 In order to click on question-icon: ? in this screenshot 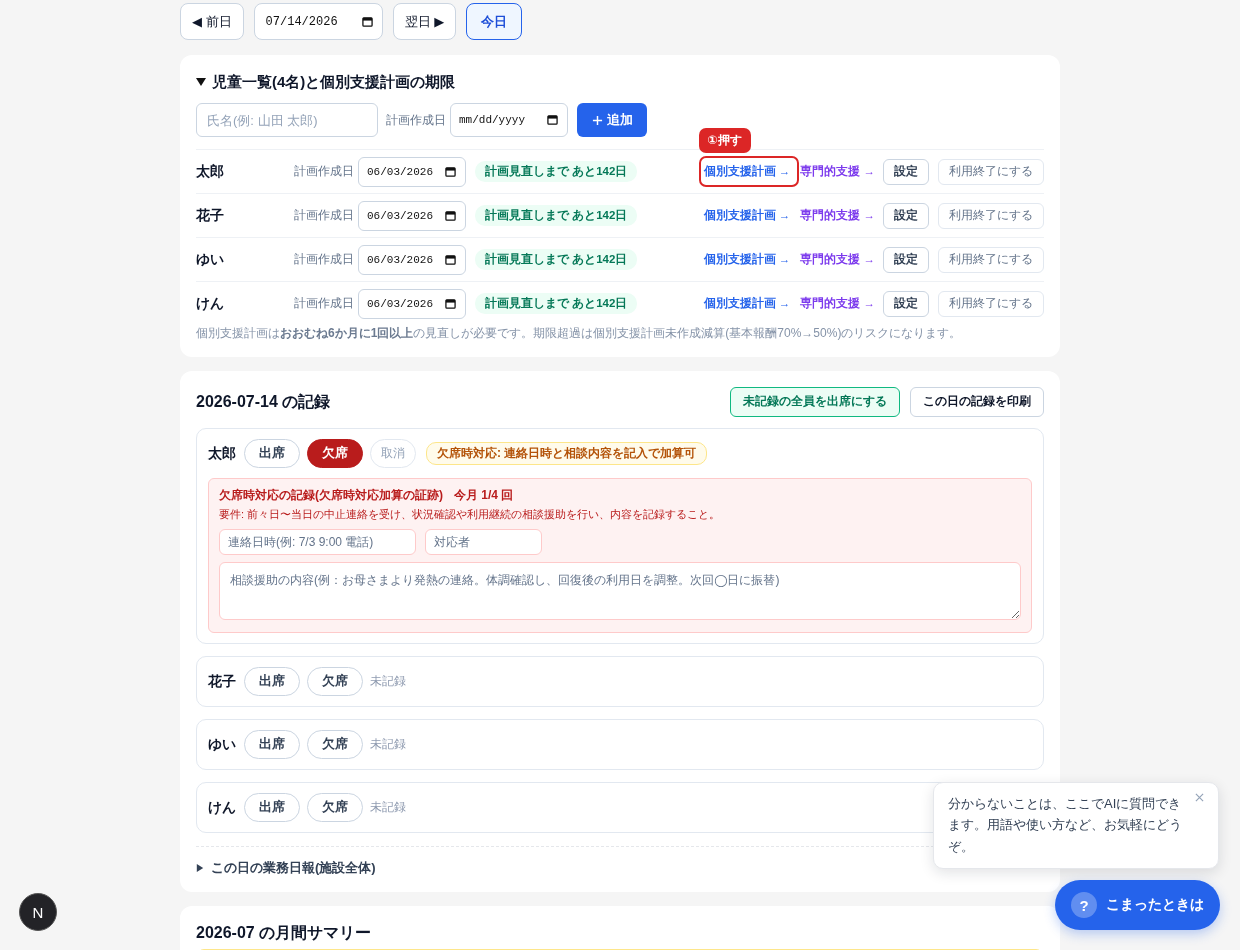, I will do `click(1084, 905)`.